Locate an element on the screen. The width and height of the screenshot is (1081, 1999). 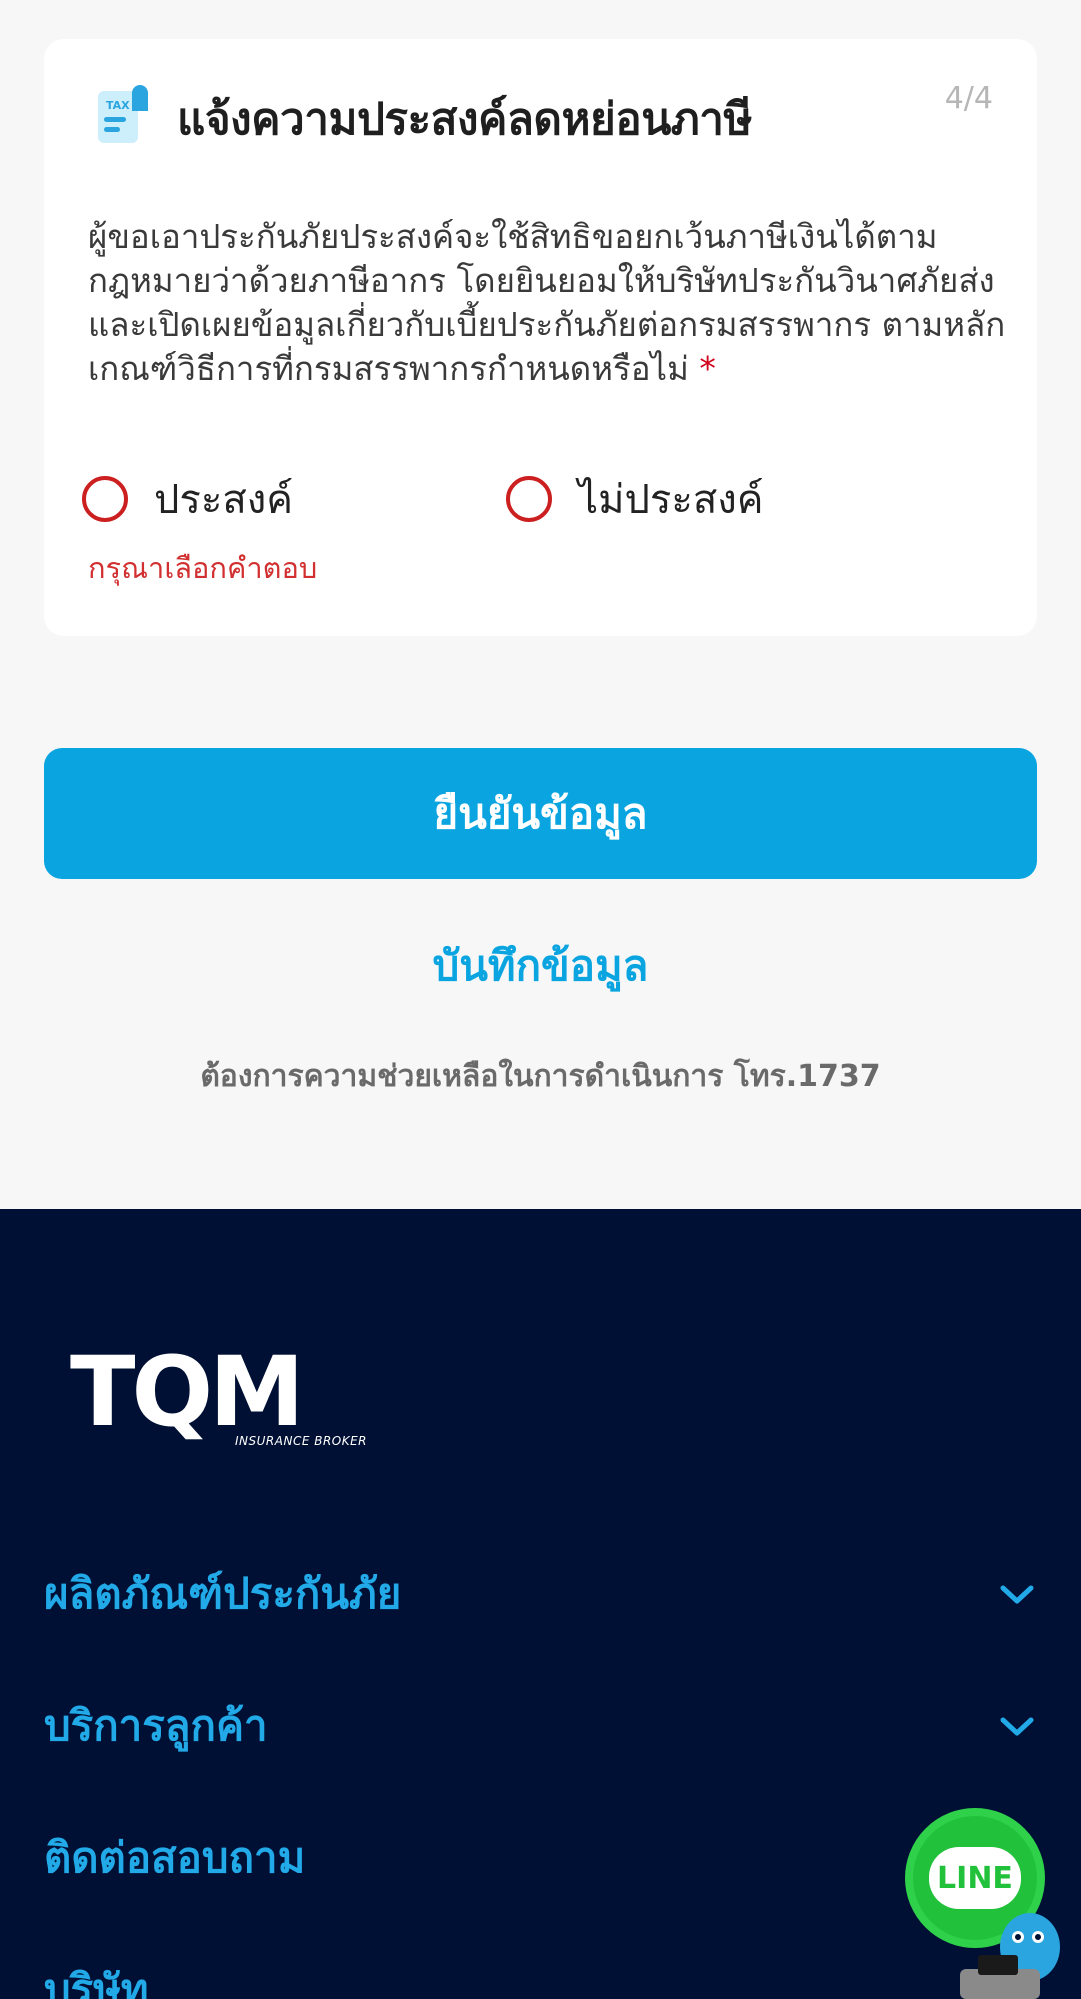
mascot-icon is located at coordinates (1010, 1956).